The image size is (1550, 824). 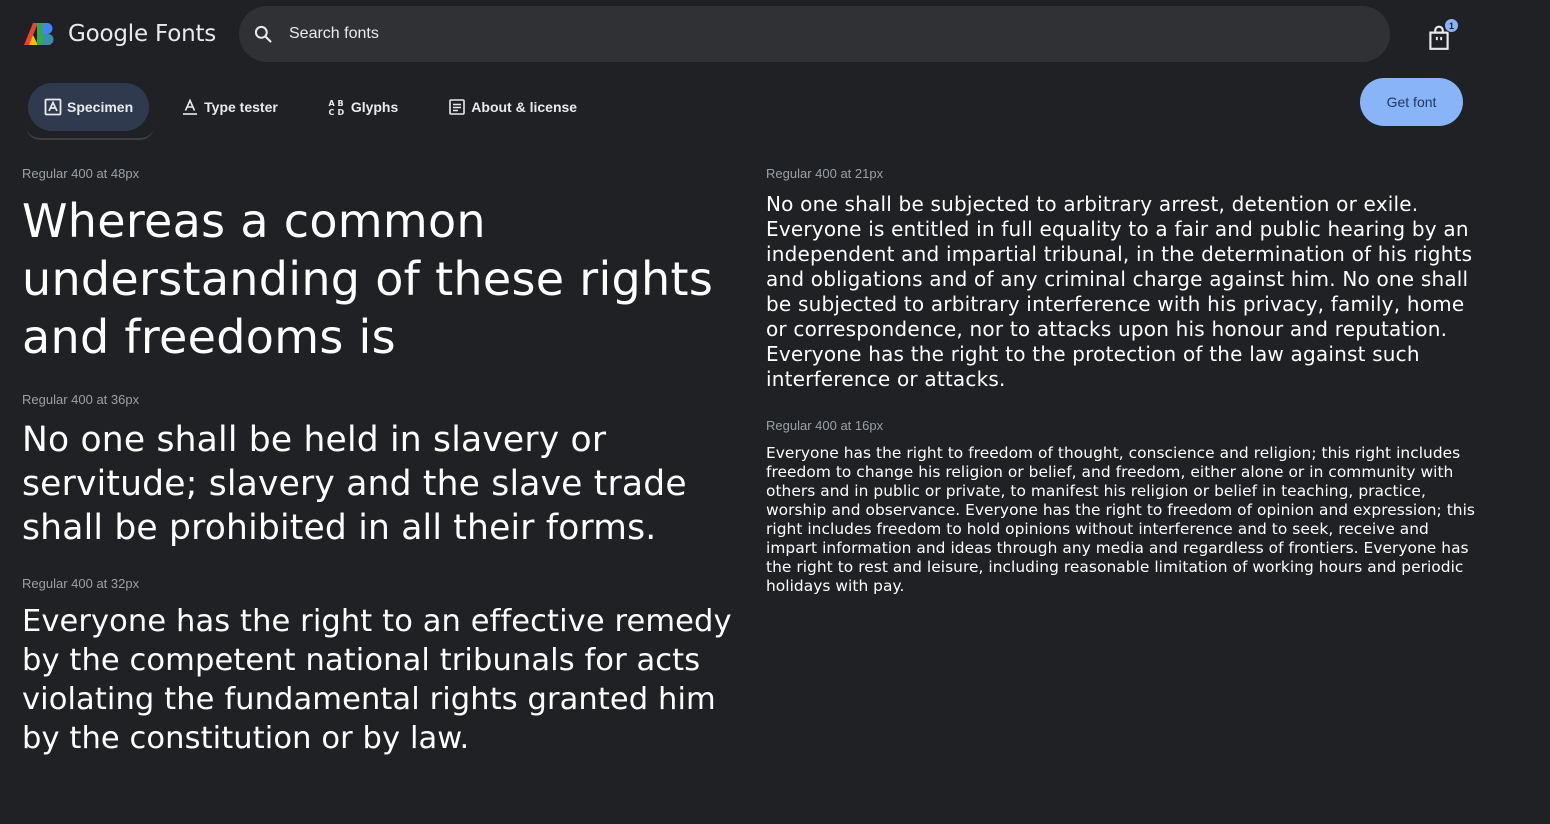 What do you see at coordinates (340, 112) in the screenshot?
I see `svg-text: D` at bounding box center [340, 112].